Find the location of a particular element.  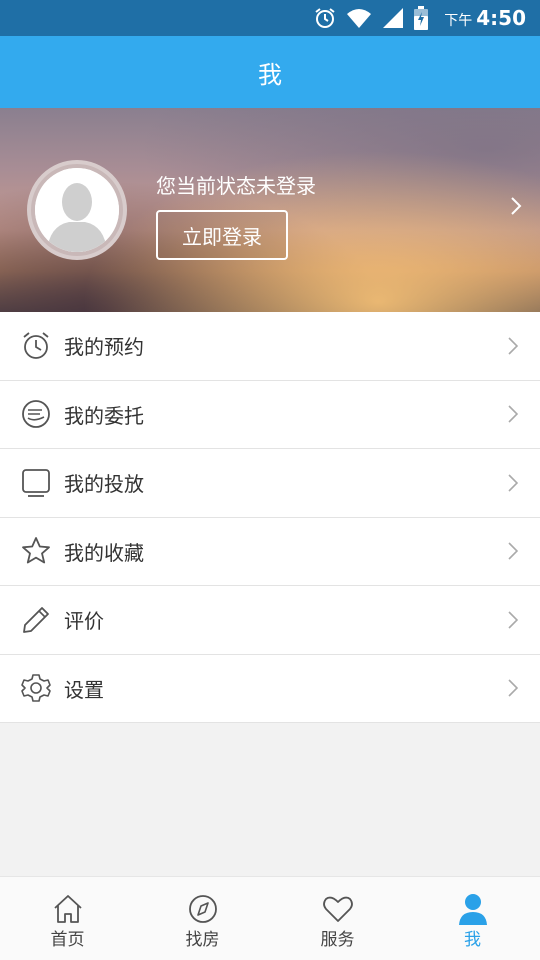

monitor-icon is located at coordinates (36, 482).